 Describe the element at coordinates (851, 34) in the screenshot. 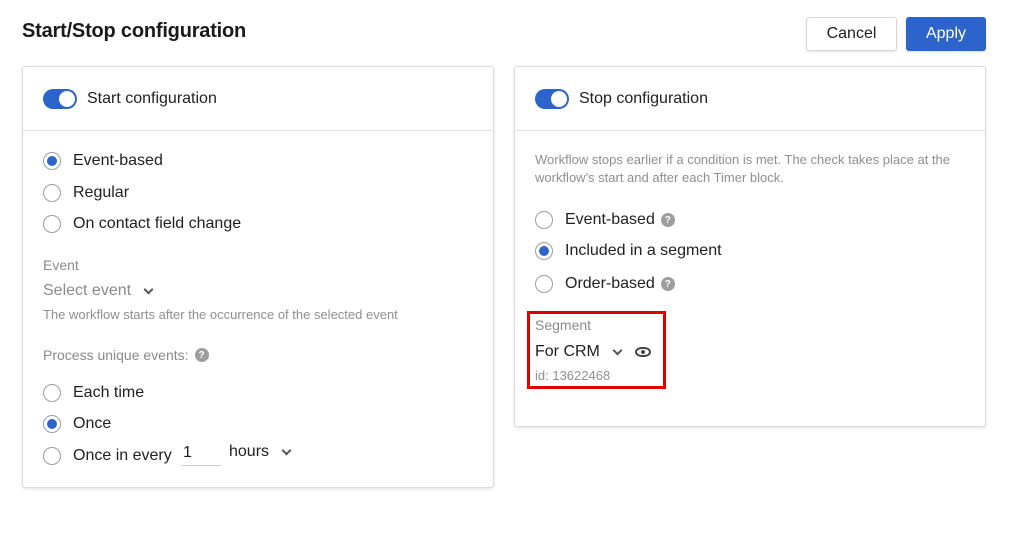

I see `cancel-button: Cancel` at that location.